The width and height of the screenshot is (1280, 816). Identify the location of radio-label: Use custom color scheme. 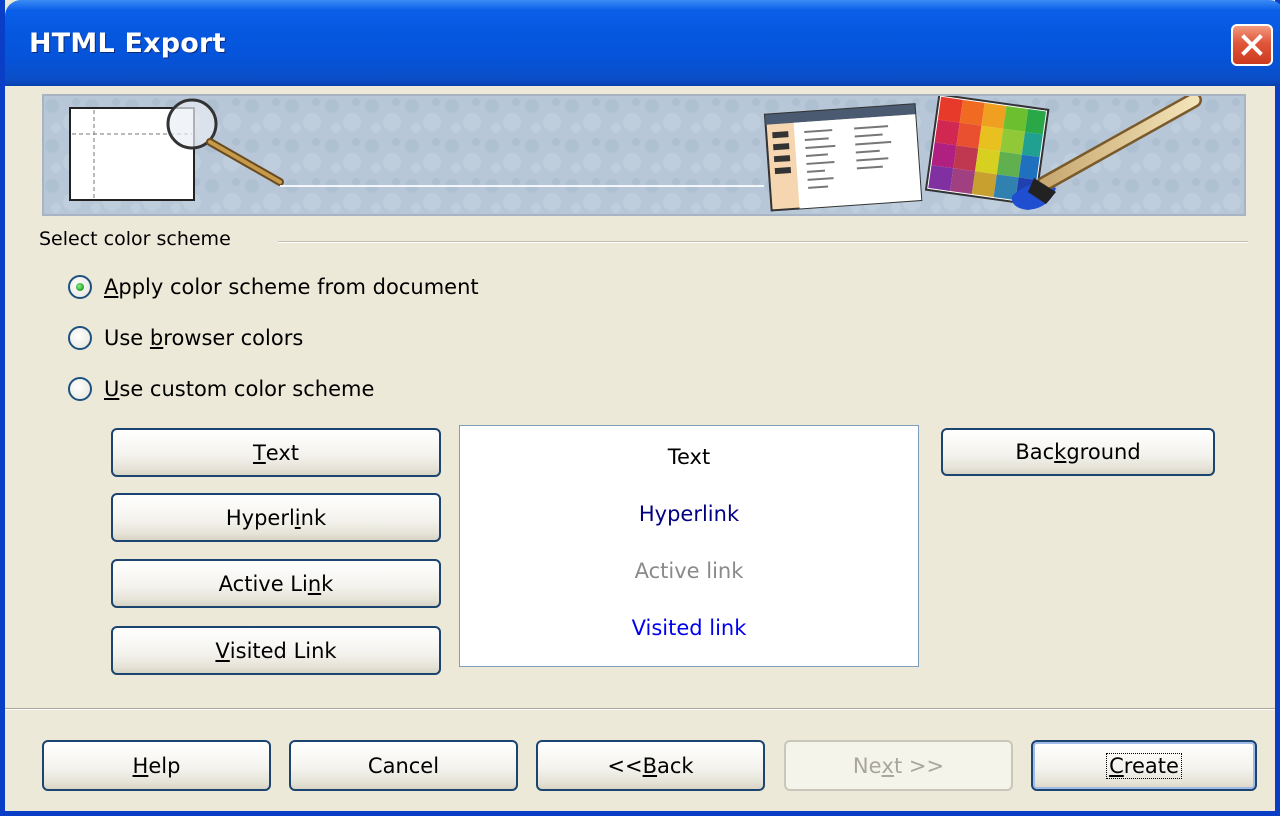
(239, 389).